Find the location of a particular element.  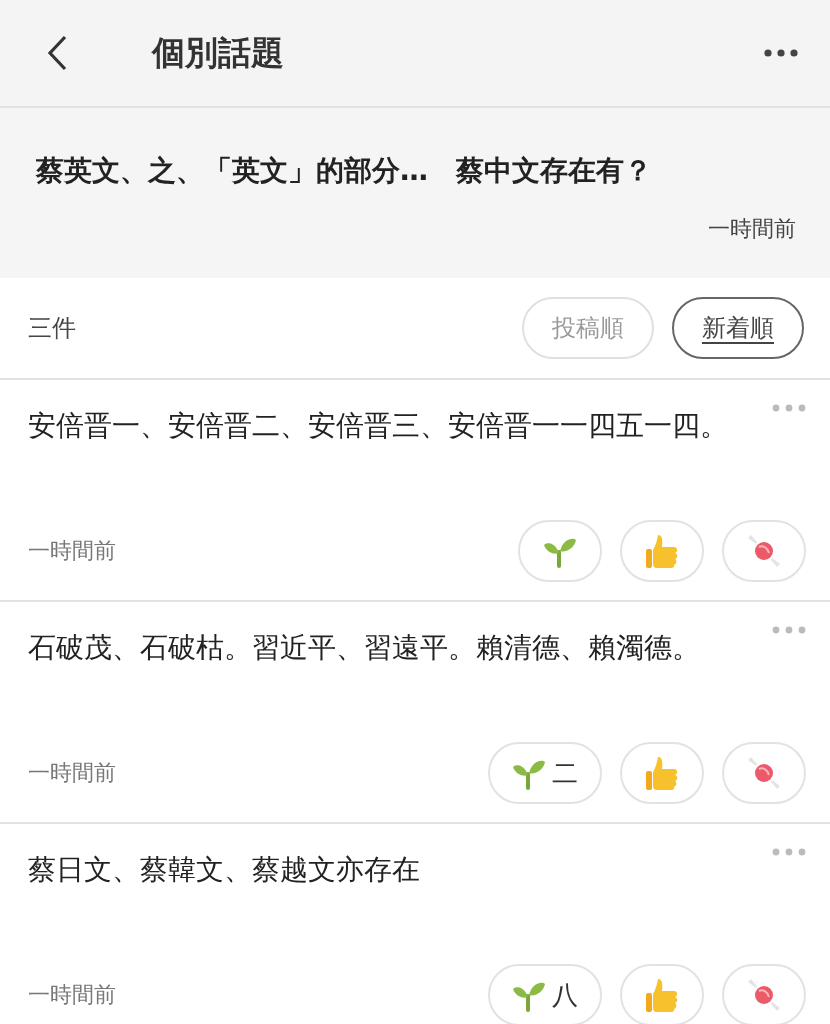

post-count: 三件 is located at coordinates (52, 328).